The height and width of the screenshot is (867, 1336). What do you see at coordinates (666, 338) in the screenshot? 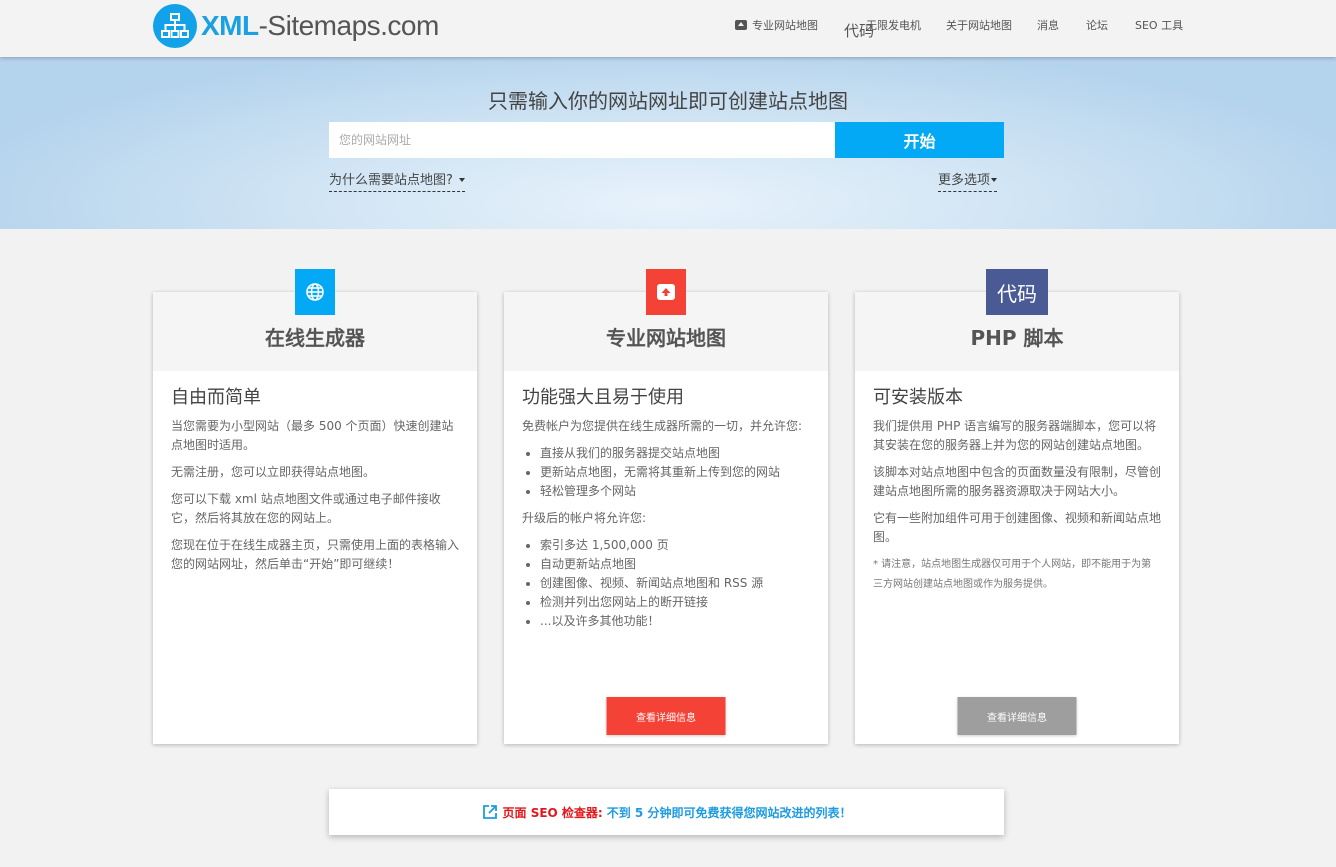
I see `card-title: 专业网站地图` at bounding box center [666, 338].